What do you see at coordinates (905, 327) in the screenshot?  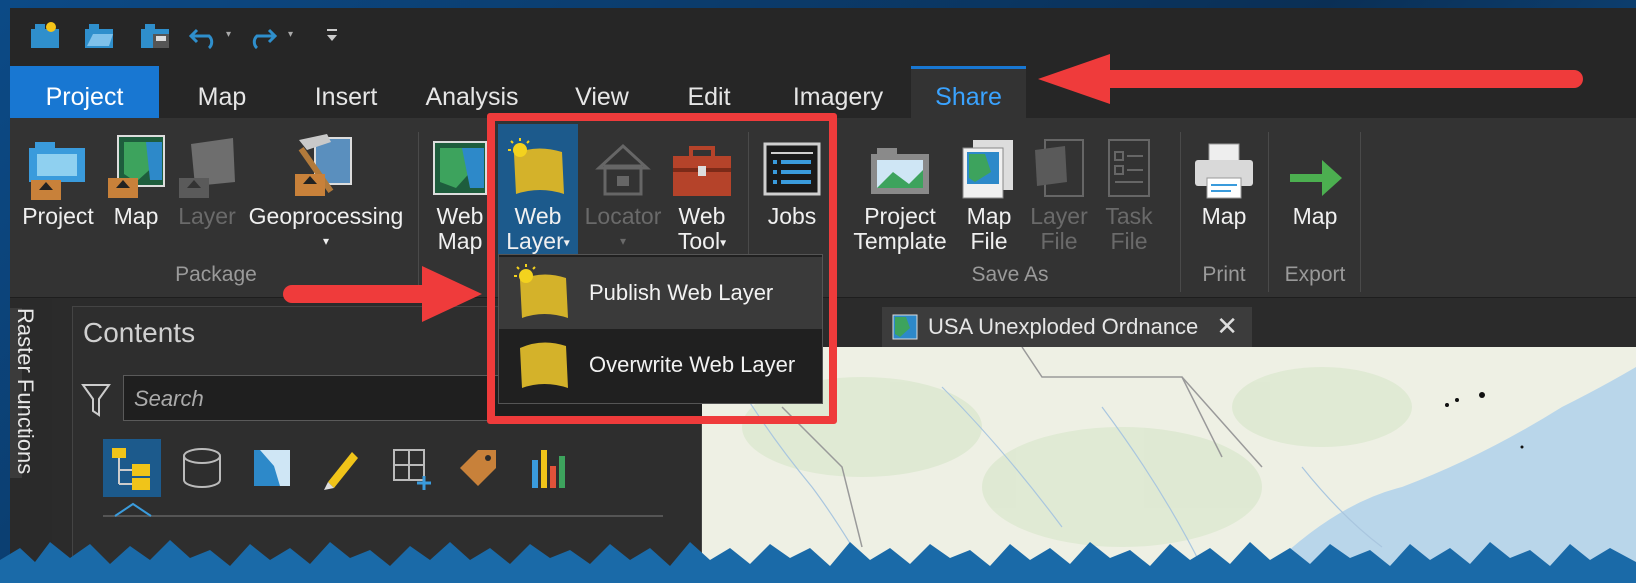 I see `map-view-icon` at bounding box center [905, 327].